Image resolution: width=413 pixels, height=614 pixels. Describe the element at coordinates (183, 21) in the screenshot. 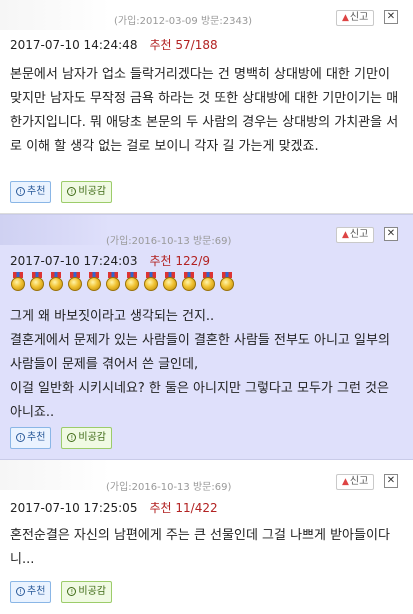

I see `member-join-info: (가입:2012-03-09 방문:2343)` at that location.